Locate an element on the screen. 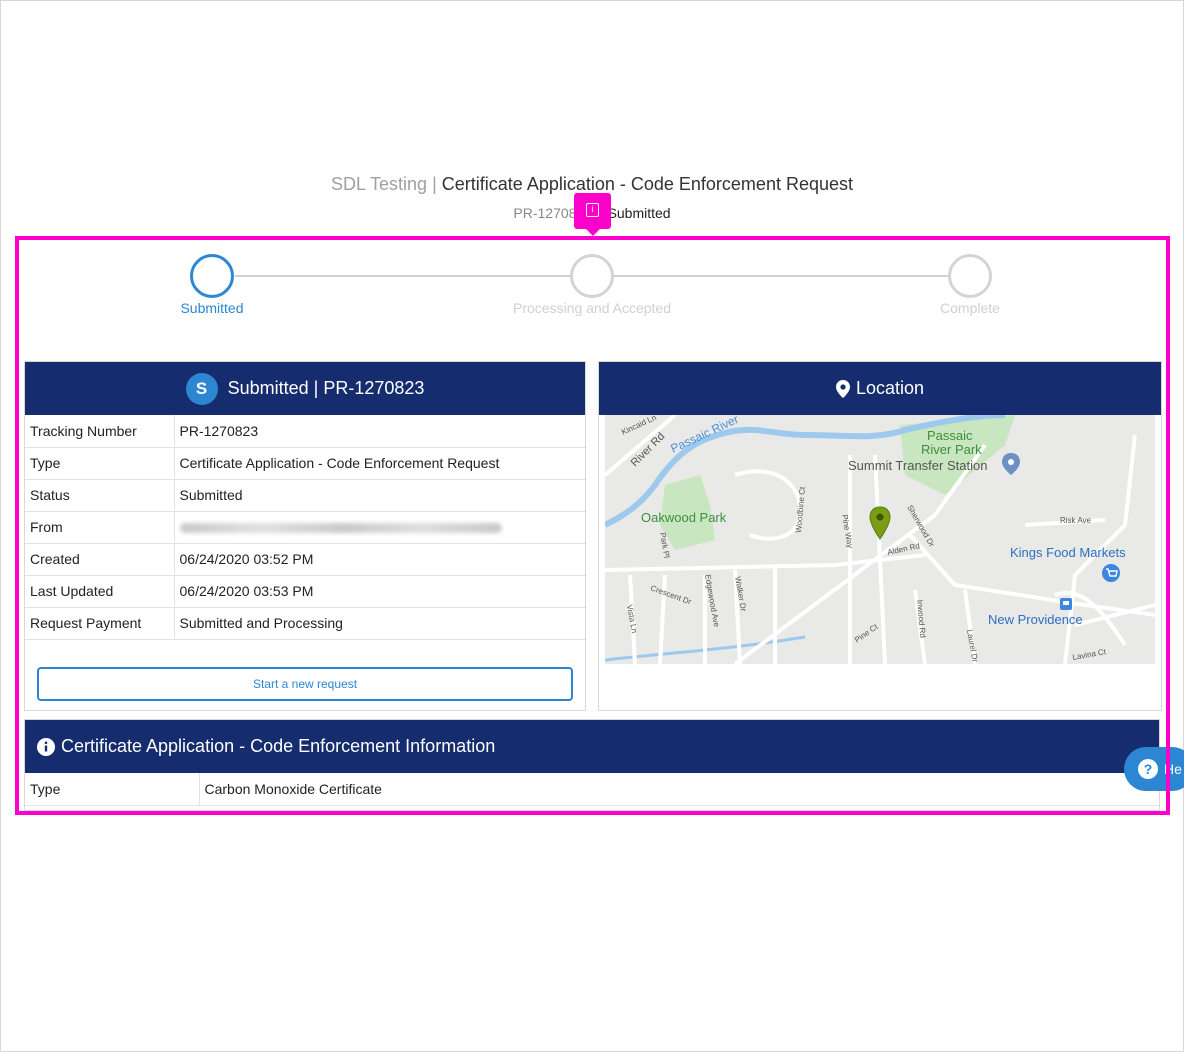 This screenshot has height=1052, width=1184. annotation-marker: i is located at coordinates (592, 214).